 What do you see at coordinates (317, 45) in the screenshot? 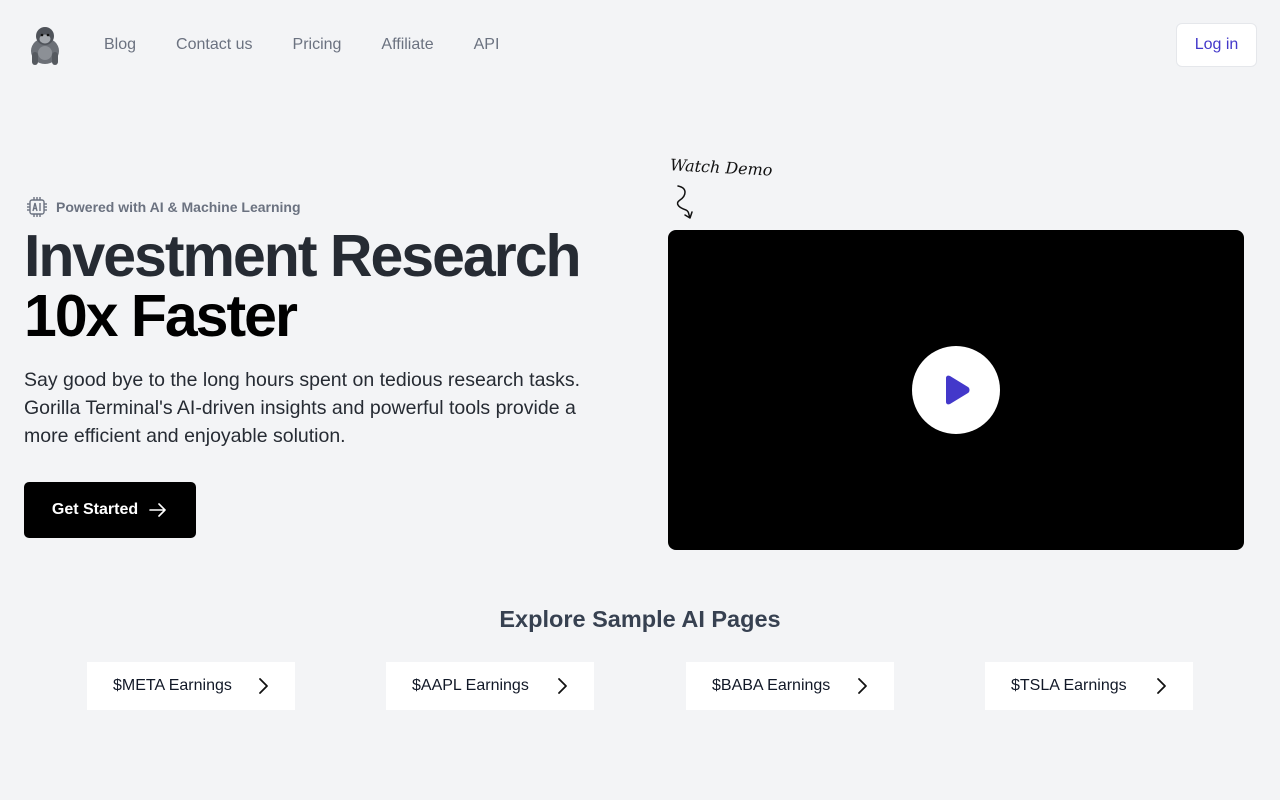
I see `nav-link-pricing: Pricing` at bounding box center [317, 45].